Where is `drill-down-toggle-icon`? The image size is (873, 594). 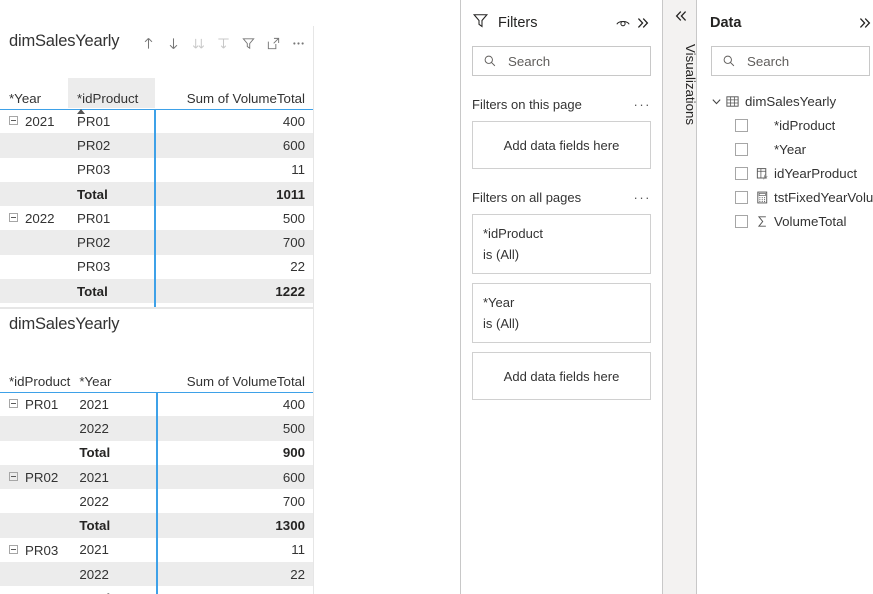 drill-down-toggle-icon is located at coordinates (173, 43).